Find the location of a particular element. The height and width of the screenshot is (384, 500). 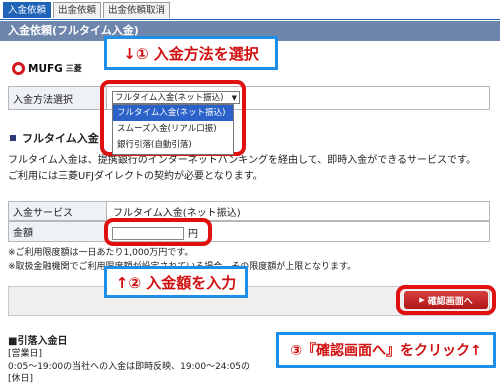

withdrawal-date-title: ■引落入金日 is located at coordinates (38, 341).